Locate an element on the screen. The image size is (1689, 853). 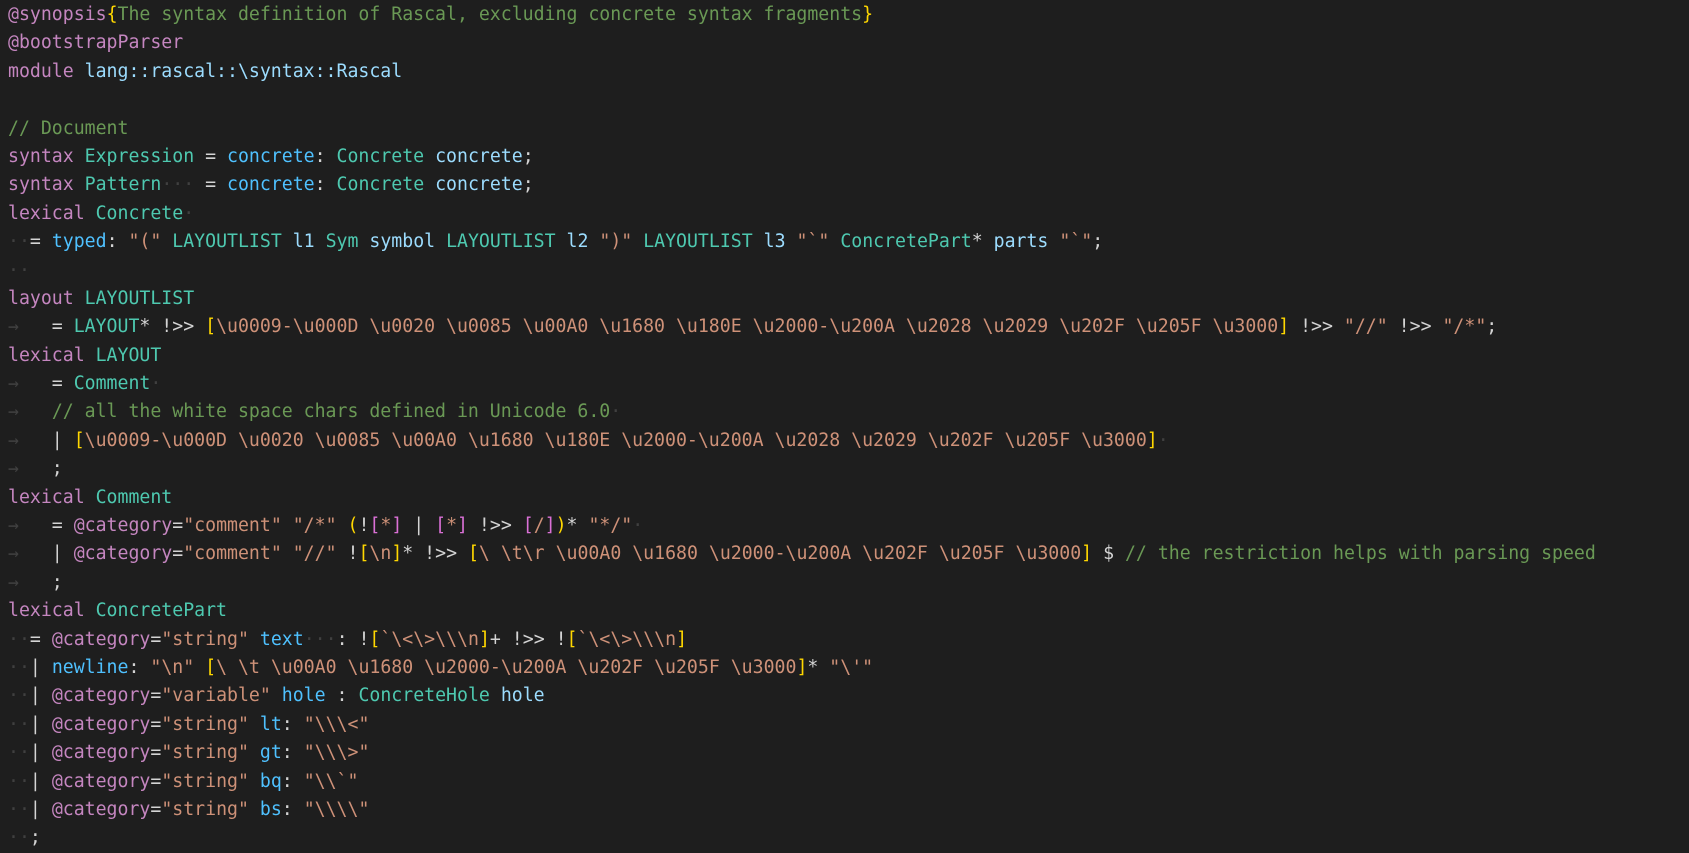
code-token: "`" is located at coordinates (1076, 242).